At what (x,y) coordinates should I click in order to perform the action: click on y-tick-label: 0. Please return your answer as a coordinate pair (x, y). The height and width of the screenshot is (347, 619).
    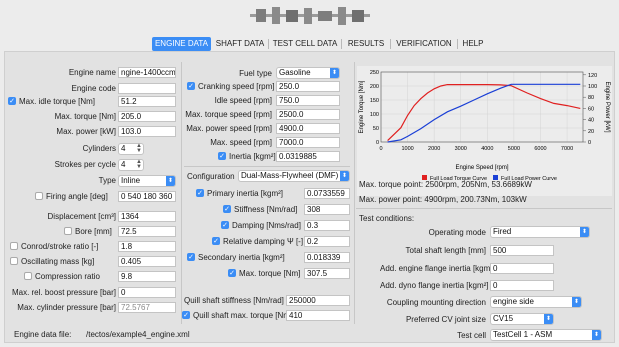
    Looking at the image, I should click on (377, 143).